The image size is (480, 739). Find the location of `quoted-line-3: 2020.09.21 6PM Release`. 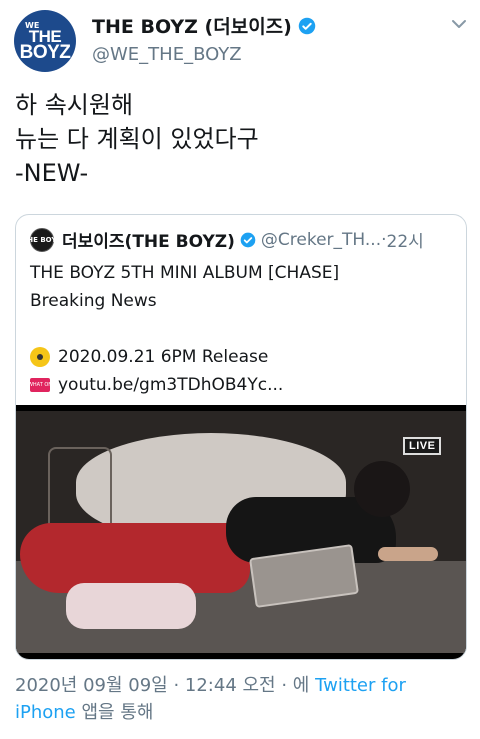

quoted-line-3: 2020.09.21 6PM Release is located at coordinates (163, 357).